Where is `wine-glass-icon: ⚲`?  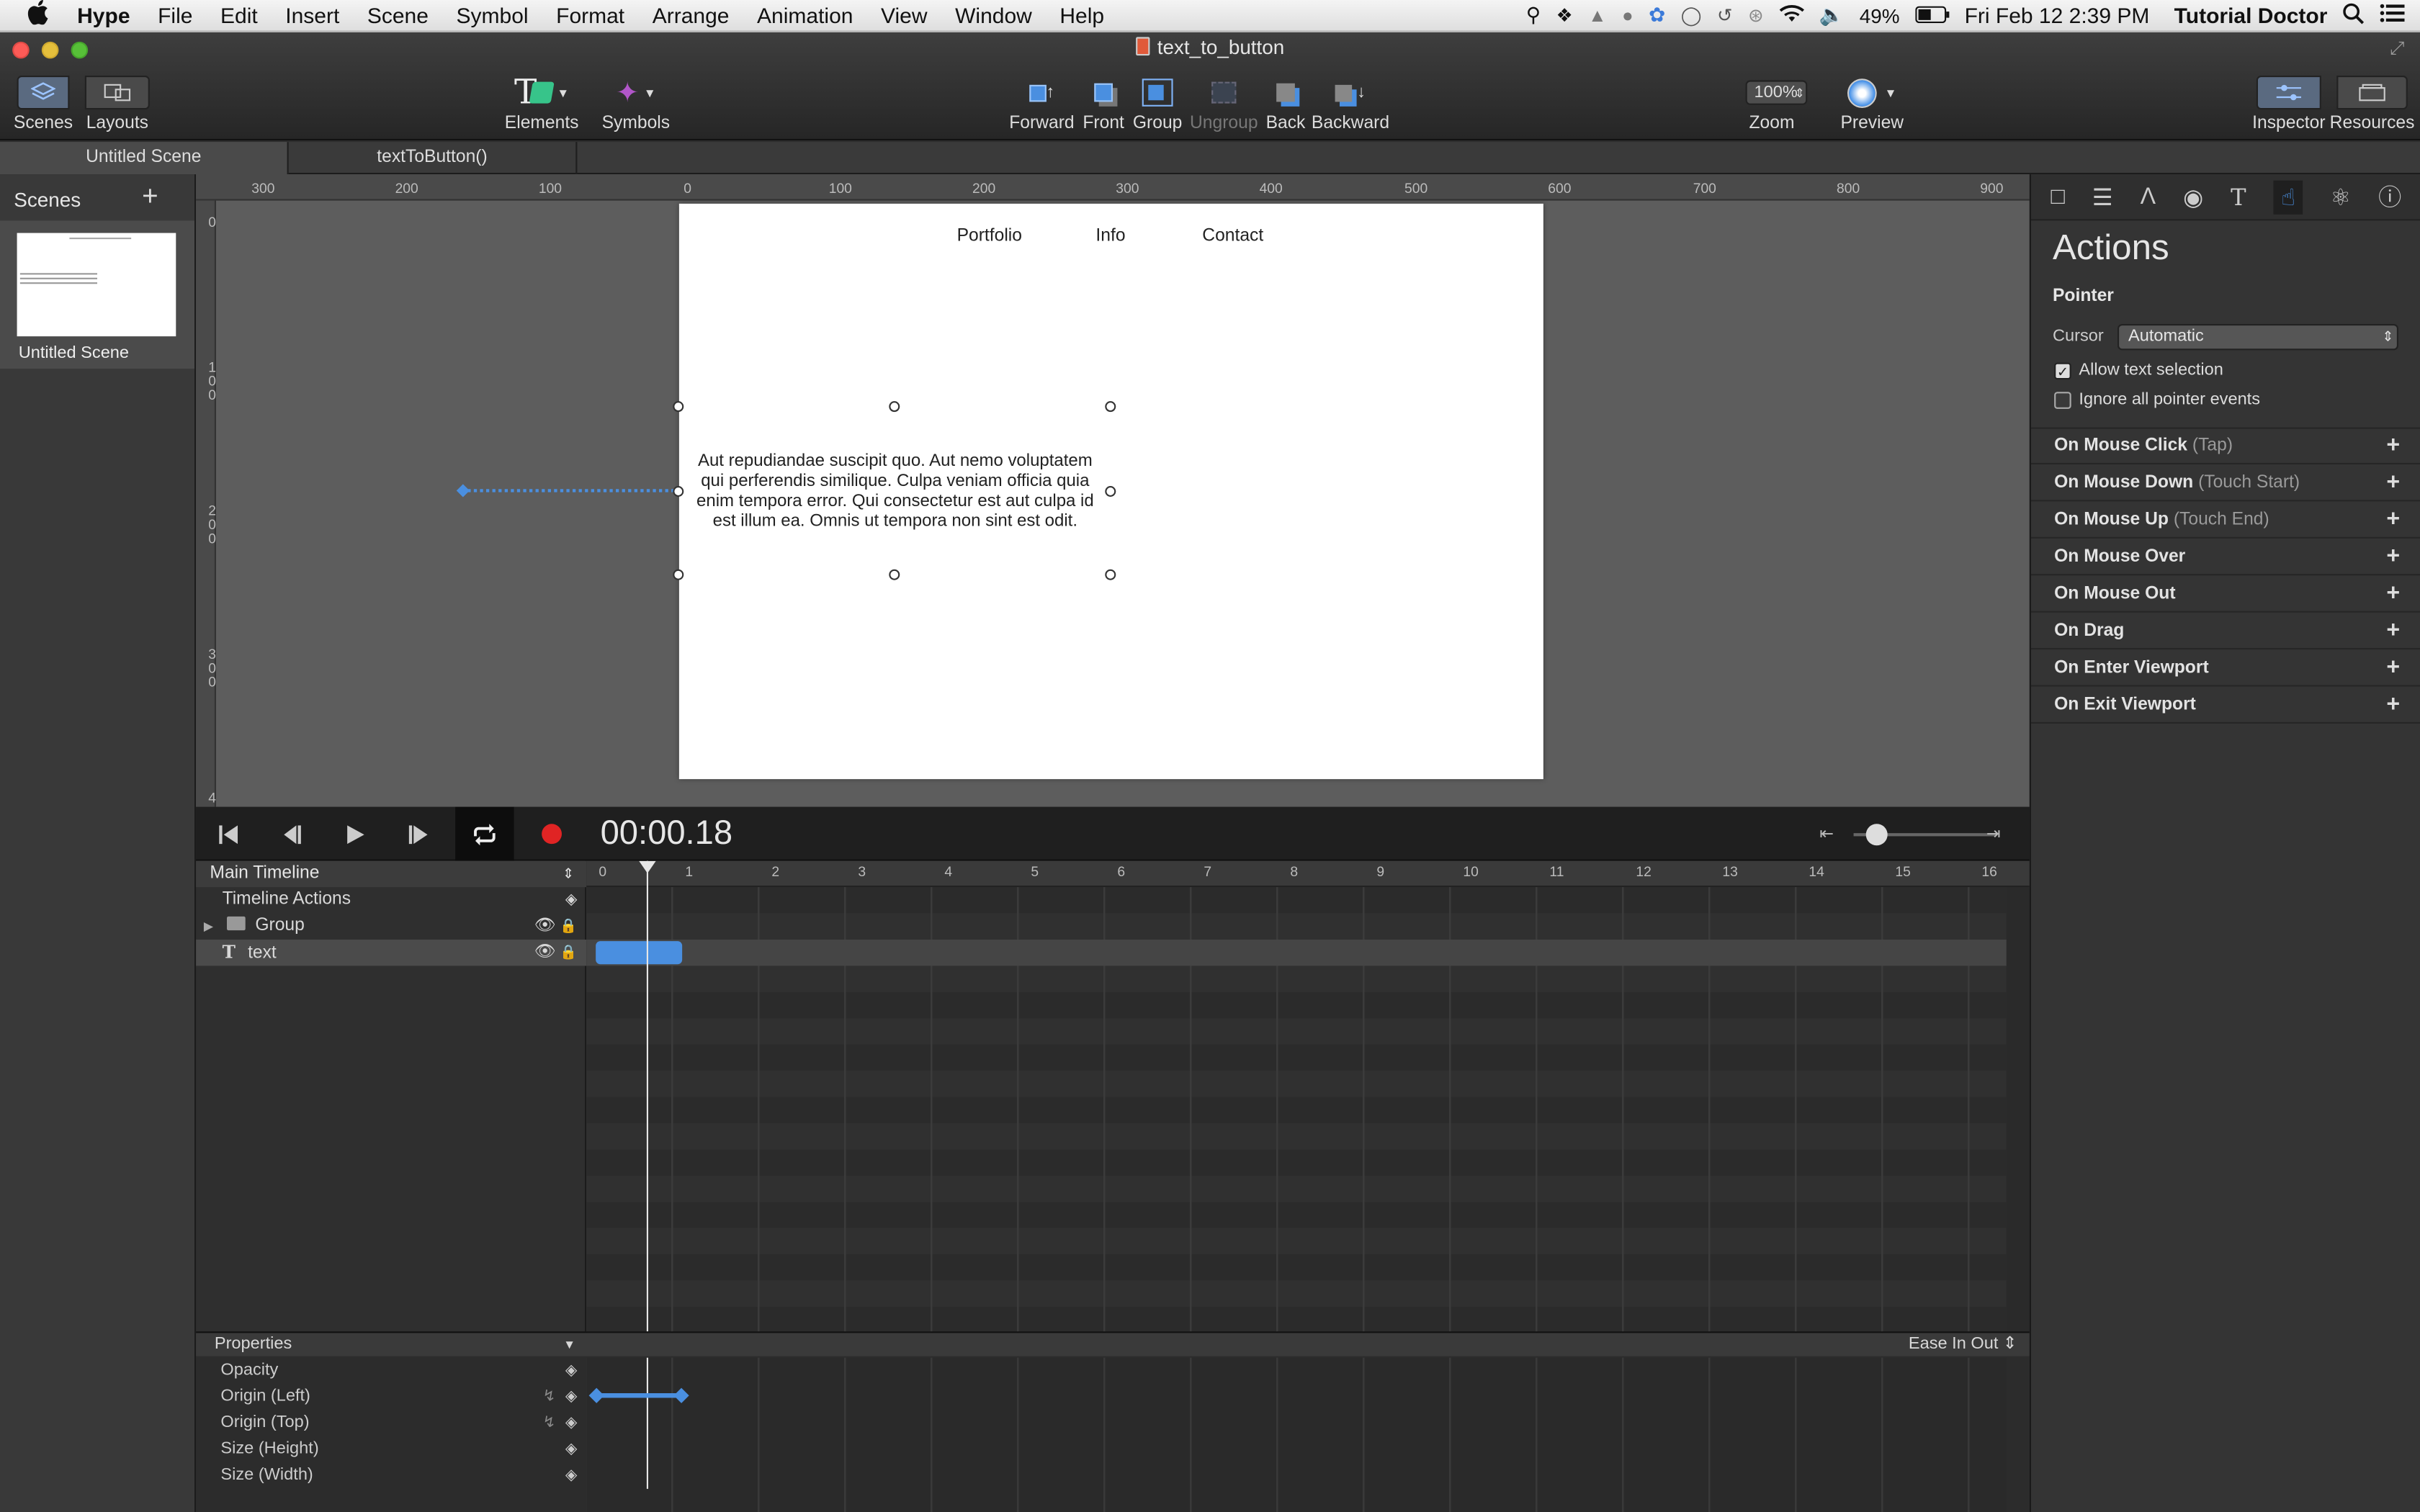 wine-glass-icon: ⚲ is located at coordinates (1534, 15).